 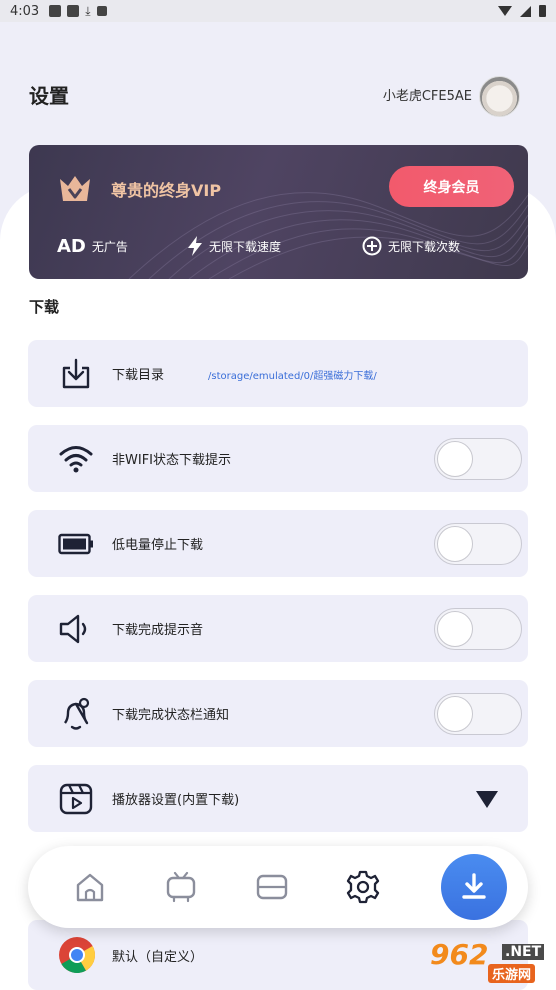 What do you see at coordinates (542, 11) in the screenshot?
I see `battery-status-icon` at bounding box center [542, 11].